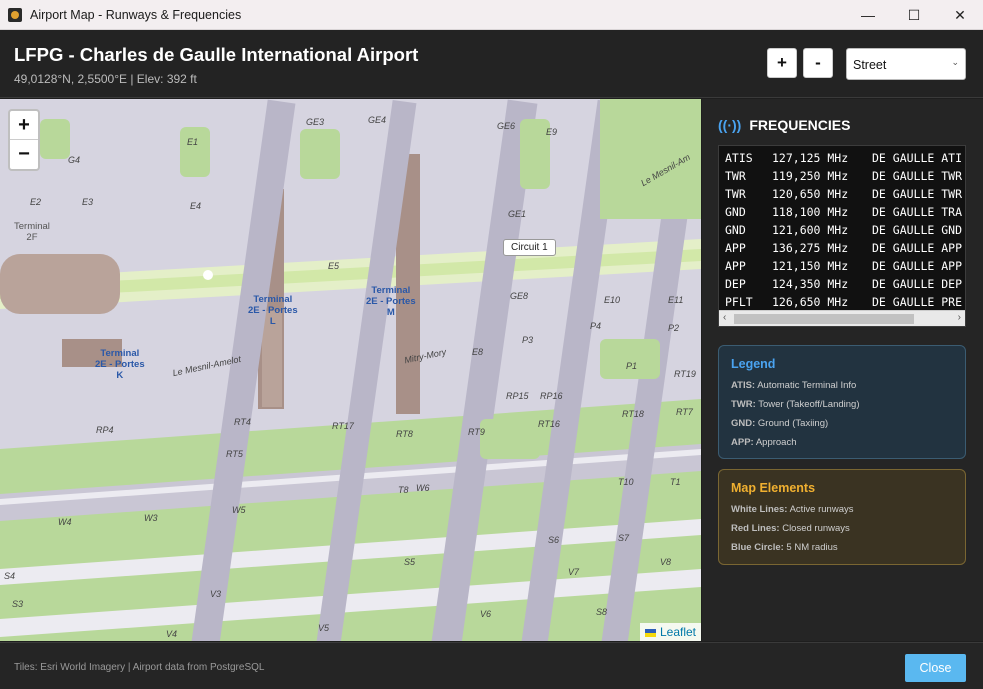  I want to click on map-elements-title: Map Elements, so click(773, 488).